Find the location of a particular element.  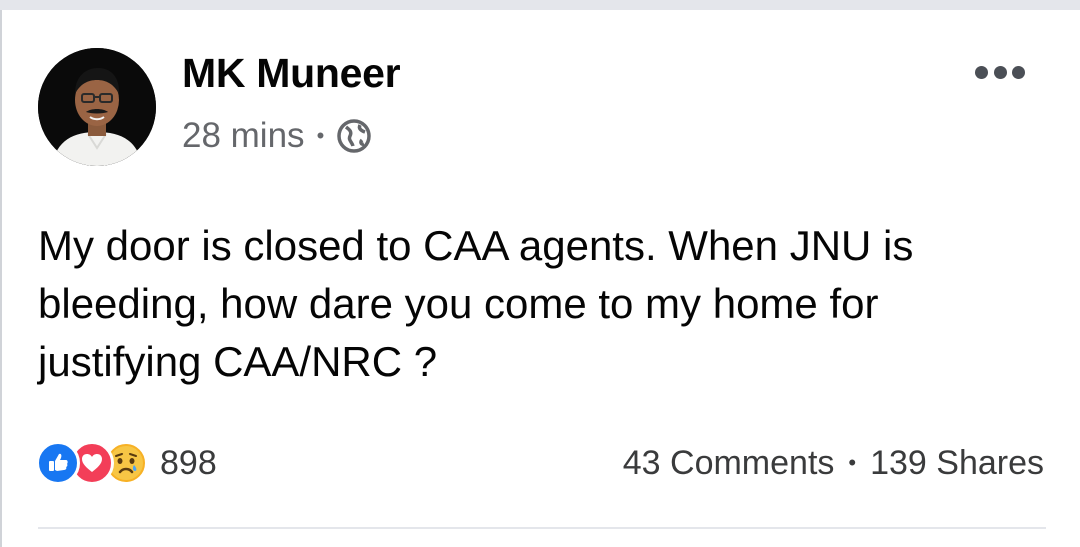

post-meta: 28 mins • is located at coordinates (277, 136).